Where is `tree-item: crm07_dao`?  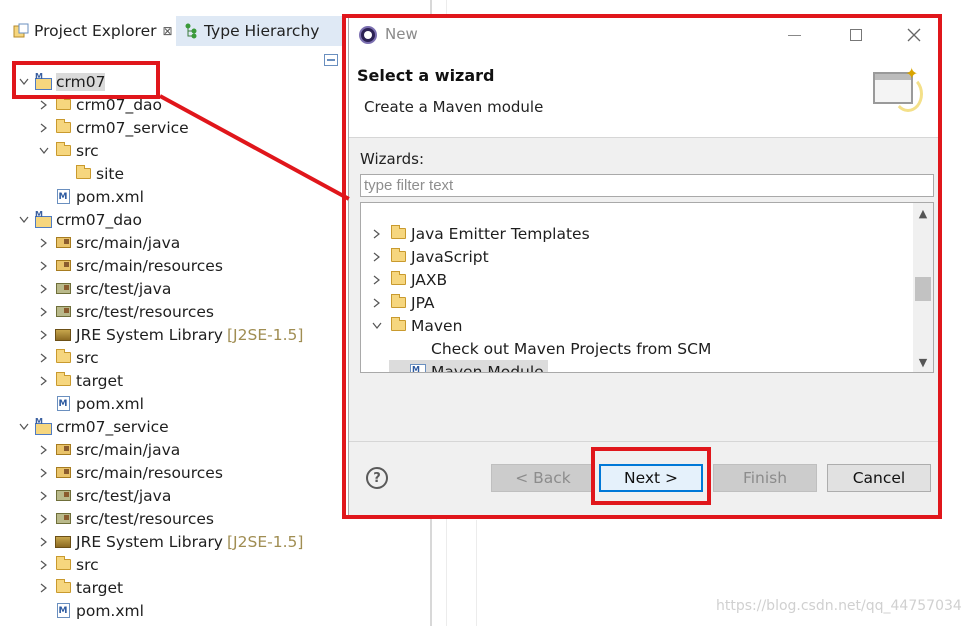
tree-item: crm07_dao is located at coordinates (79, 219).